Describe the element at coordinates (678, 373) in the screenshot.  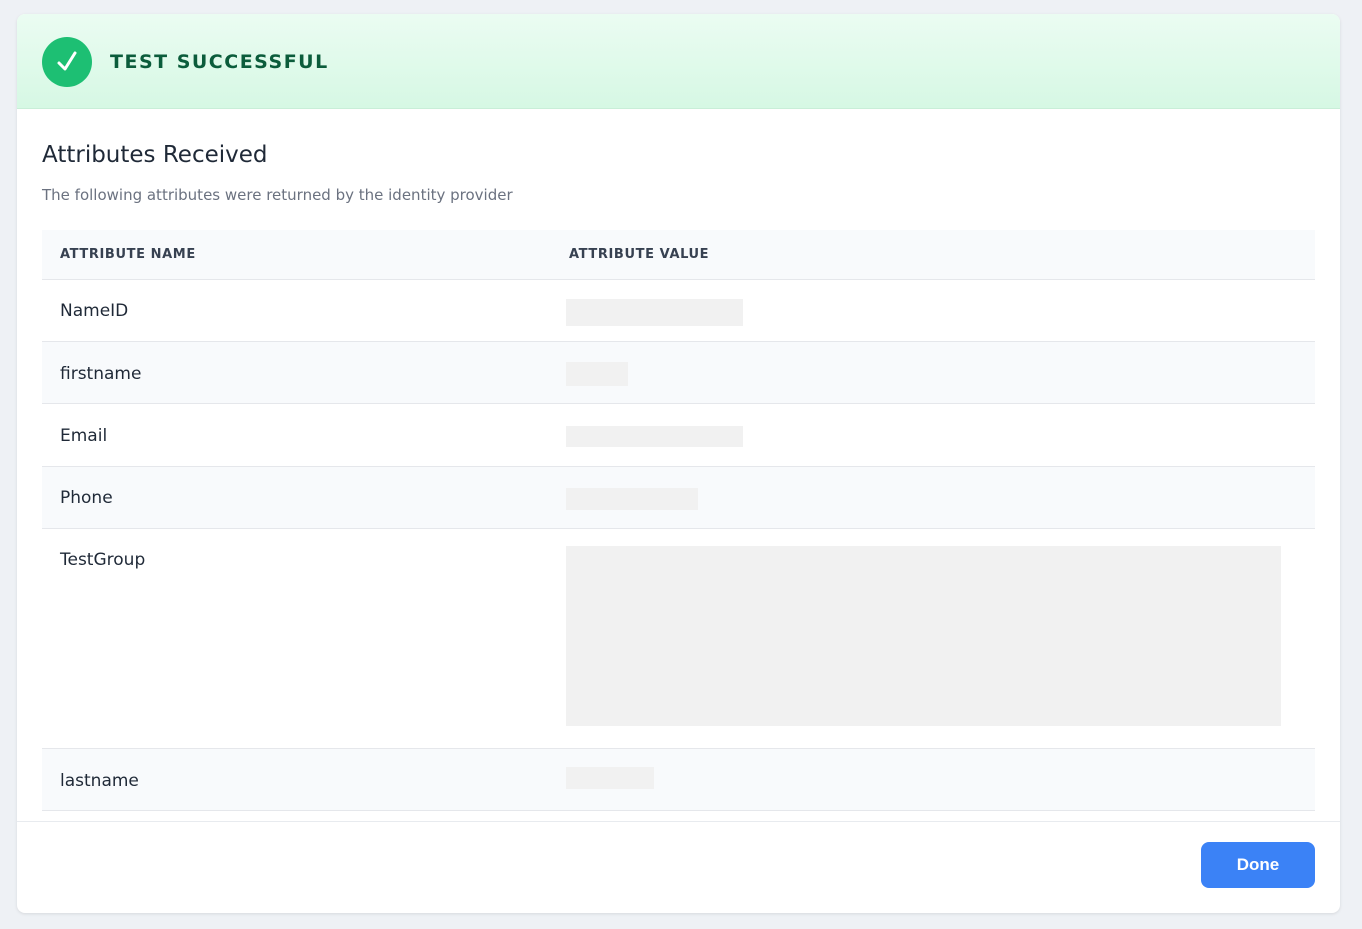
I see `table-row: firstname` at that location.